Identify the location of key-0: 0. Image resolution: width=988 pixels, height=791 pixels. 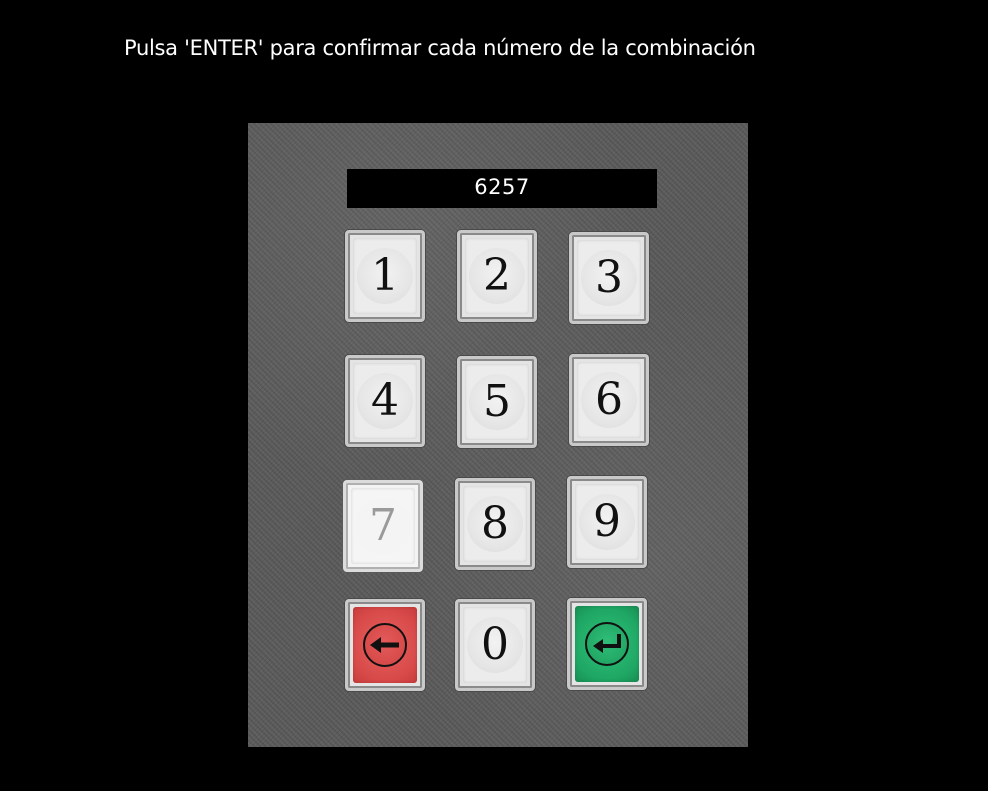
(495, 645).